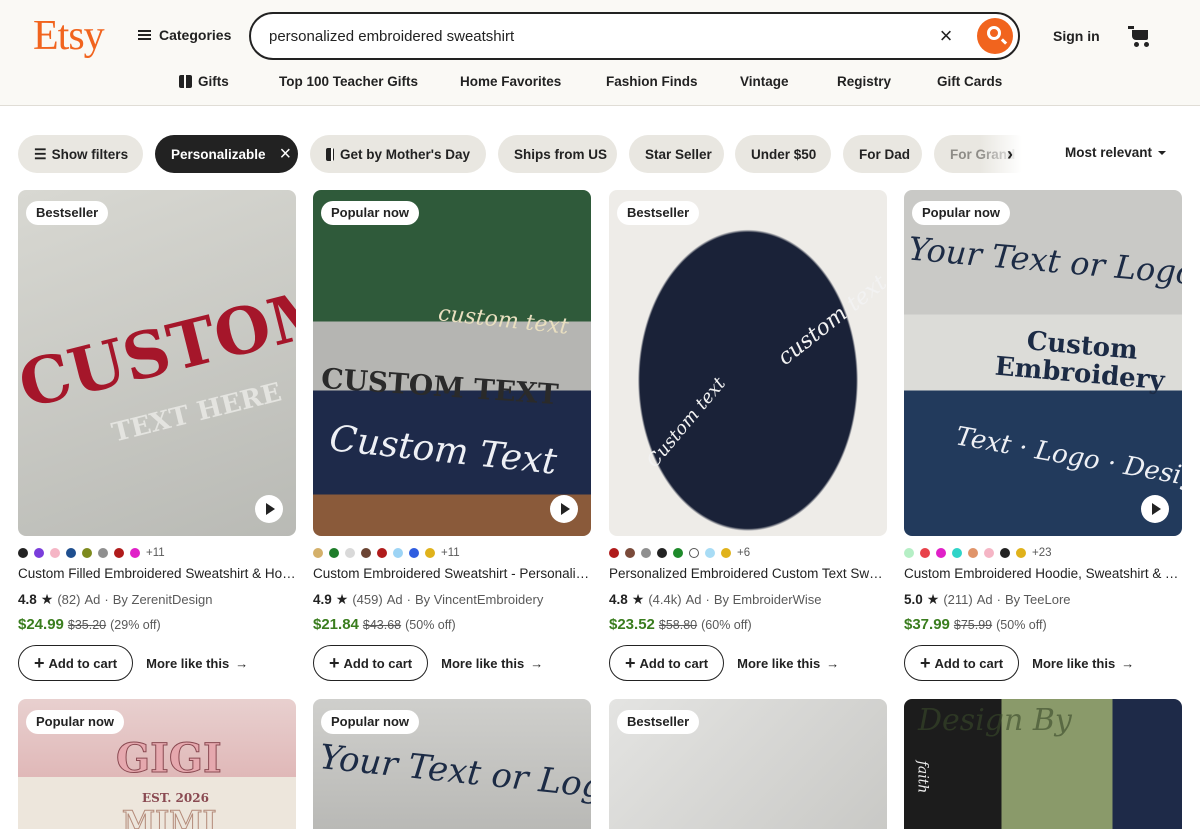 The image size is (1200, 829). I want to click on filter-icon: ☰, so click(40, 153).